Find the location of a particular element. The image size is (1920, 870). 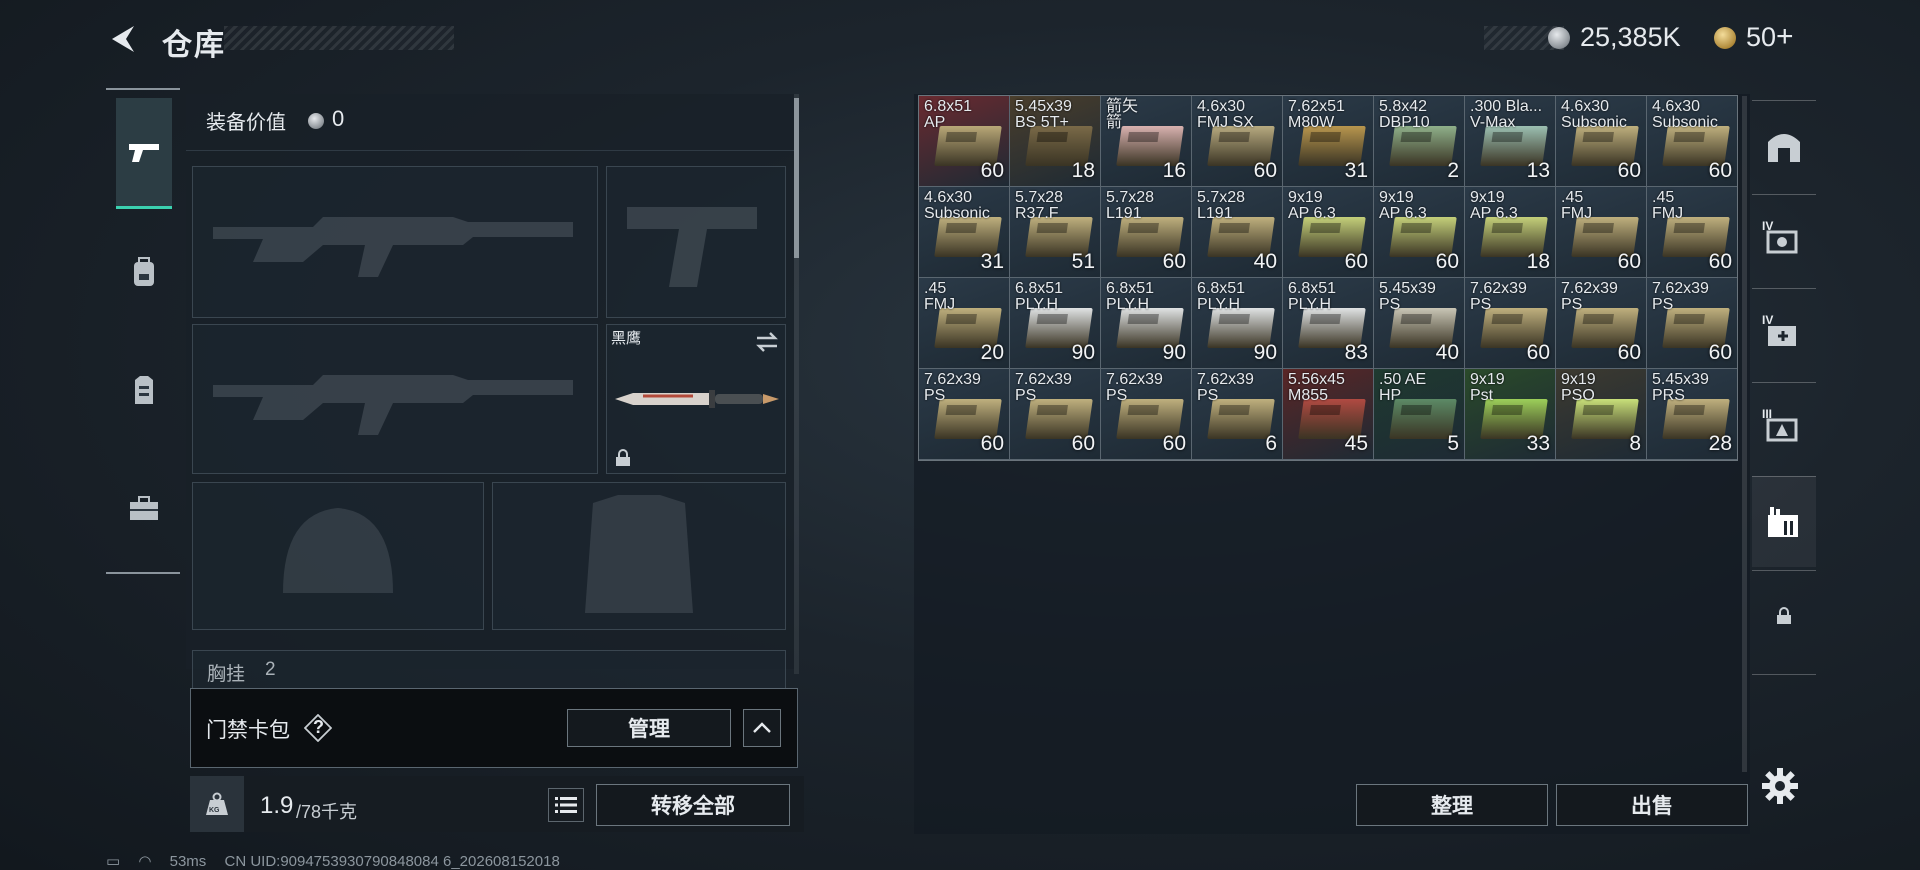

ammo-item: 5.8x42 DBP10 2 is located at coordinates (1419, 141).